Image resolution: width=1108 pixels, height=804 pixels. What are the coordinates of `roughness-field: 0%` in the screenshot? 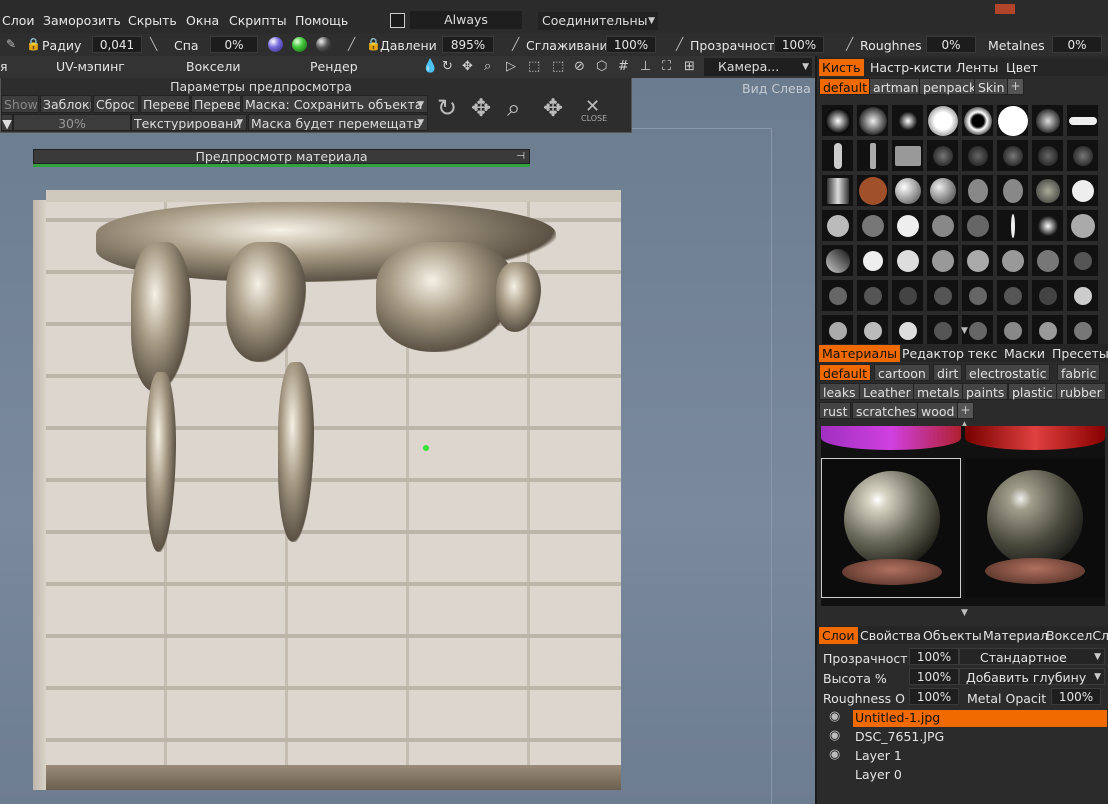 It's located at (951, 44).